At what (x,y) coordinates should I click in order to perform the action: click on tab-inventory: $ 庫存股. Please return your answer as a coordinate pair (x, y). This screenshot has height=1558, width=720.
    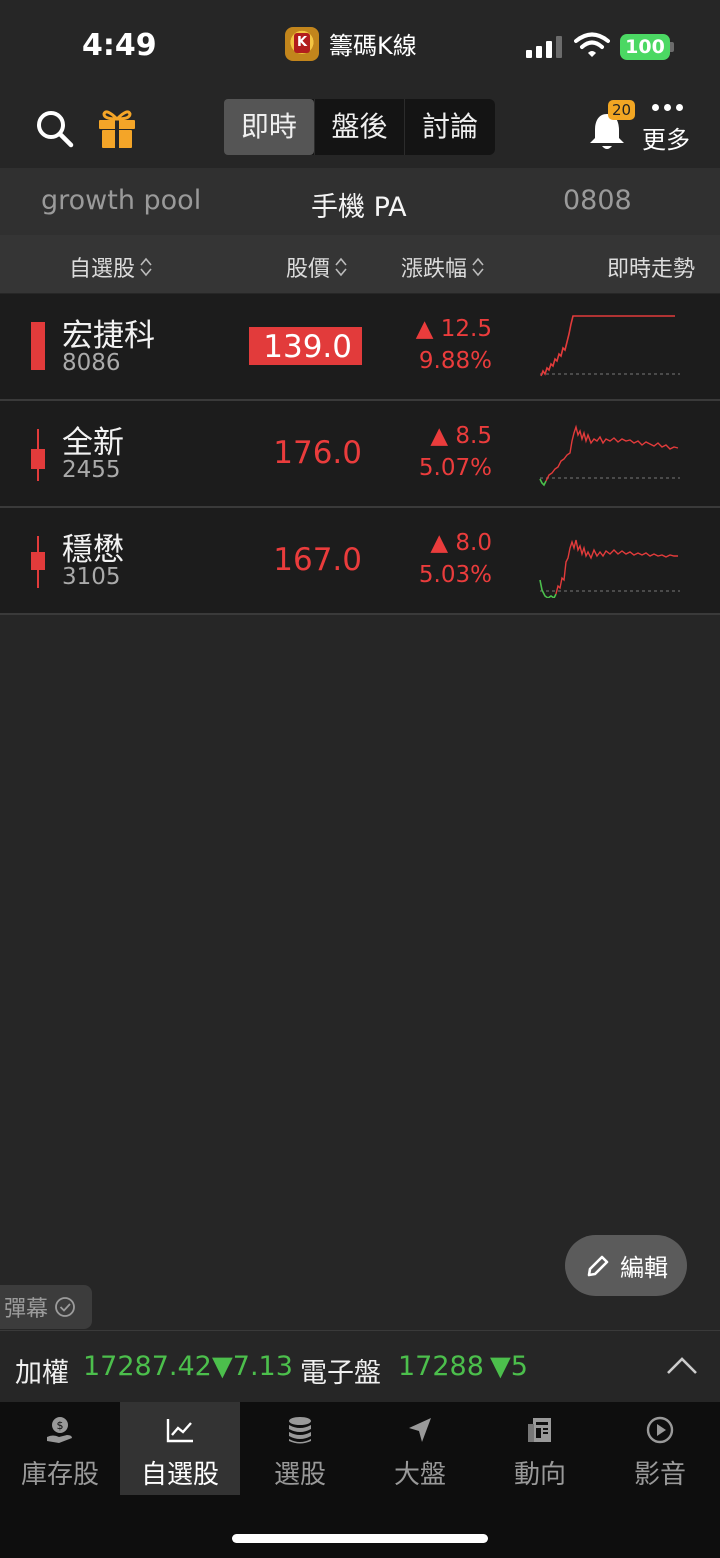
    Looking at the image, I should click on (60, 1448).